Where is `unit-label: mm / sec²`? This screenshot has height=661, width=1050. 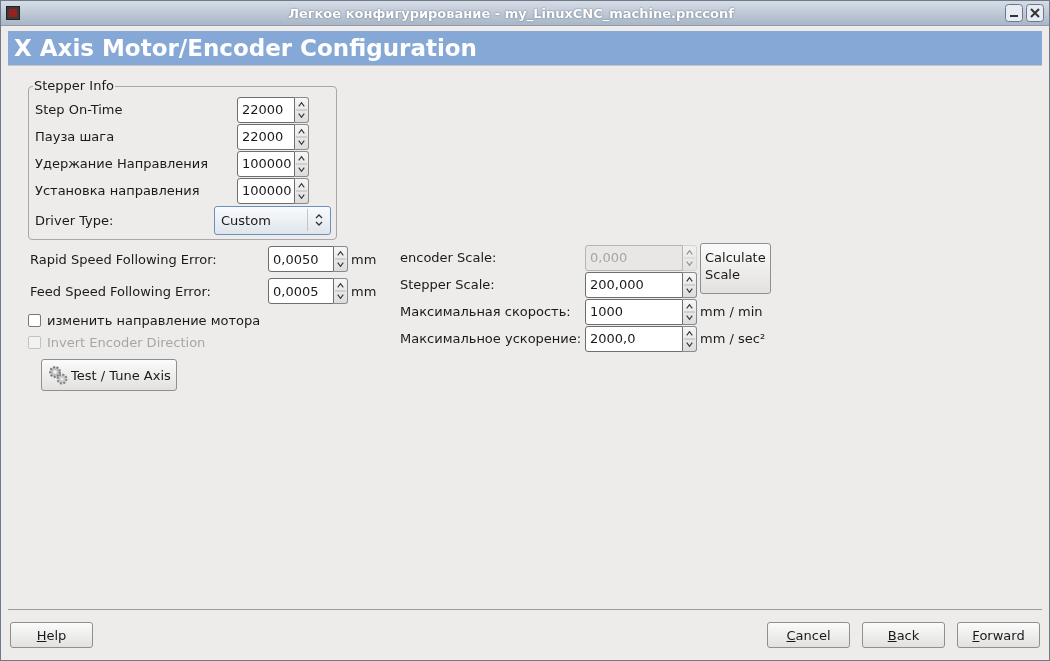
unit-label: mm / sec² is located at coordinates (733, 338).